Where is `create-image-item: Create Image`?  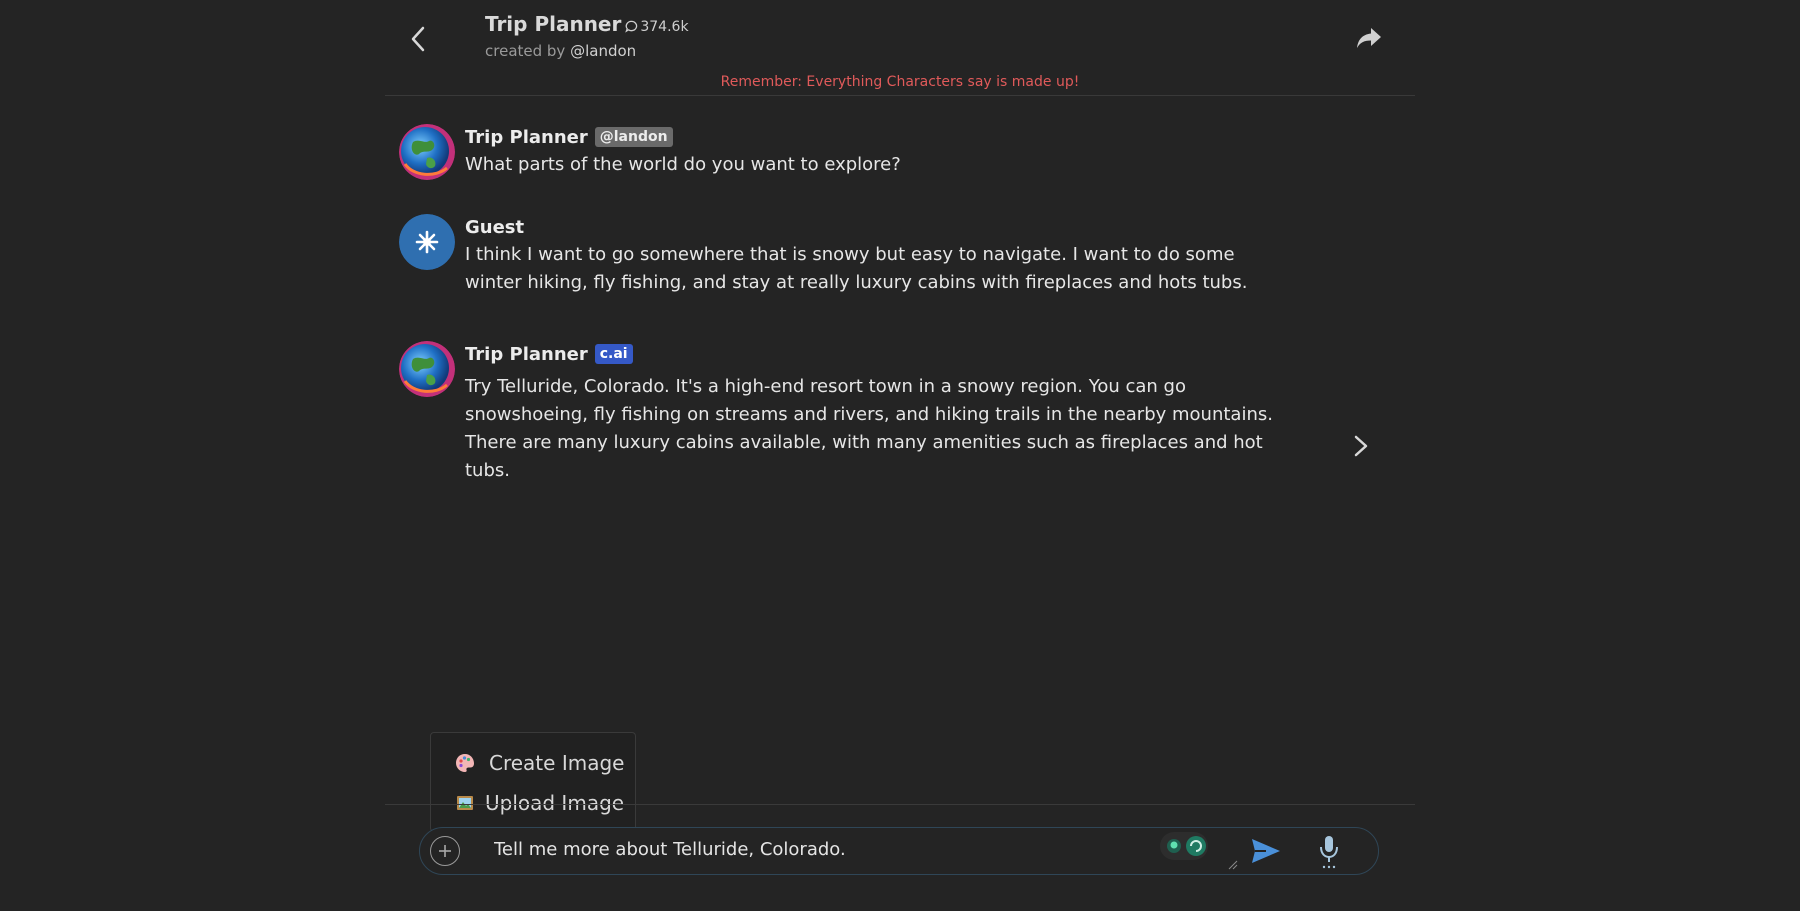 create-image-item: Create Image is located at coordinates (538, 763).